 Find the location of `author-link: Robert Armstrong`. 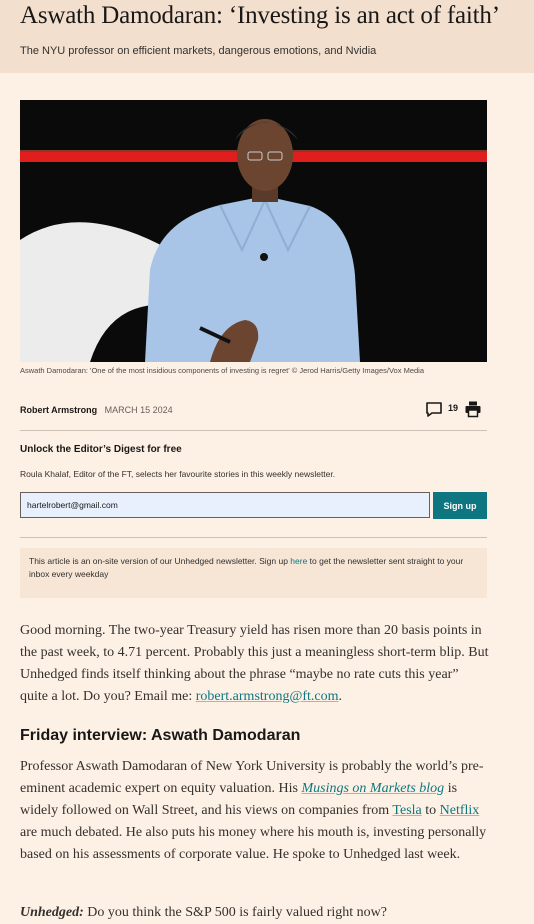

author-link: Robert Armstrong is located at coordinates (58, 410).